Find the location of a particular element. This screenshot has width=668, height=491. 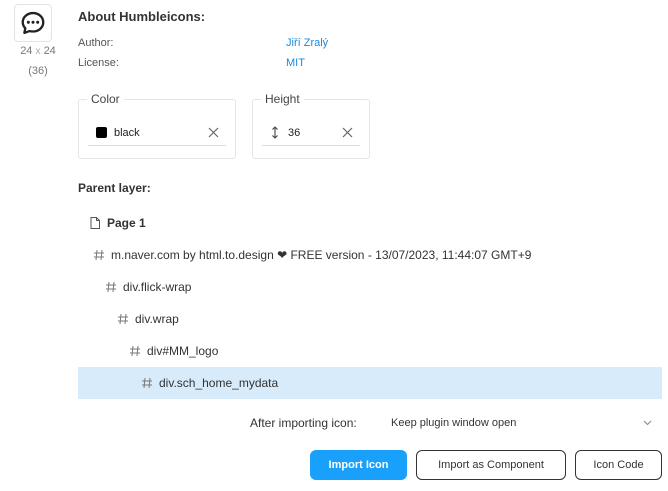

color-swatch is located at coordinates (101, 132).